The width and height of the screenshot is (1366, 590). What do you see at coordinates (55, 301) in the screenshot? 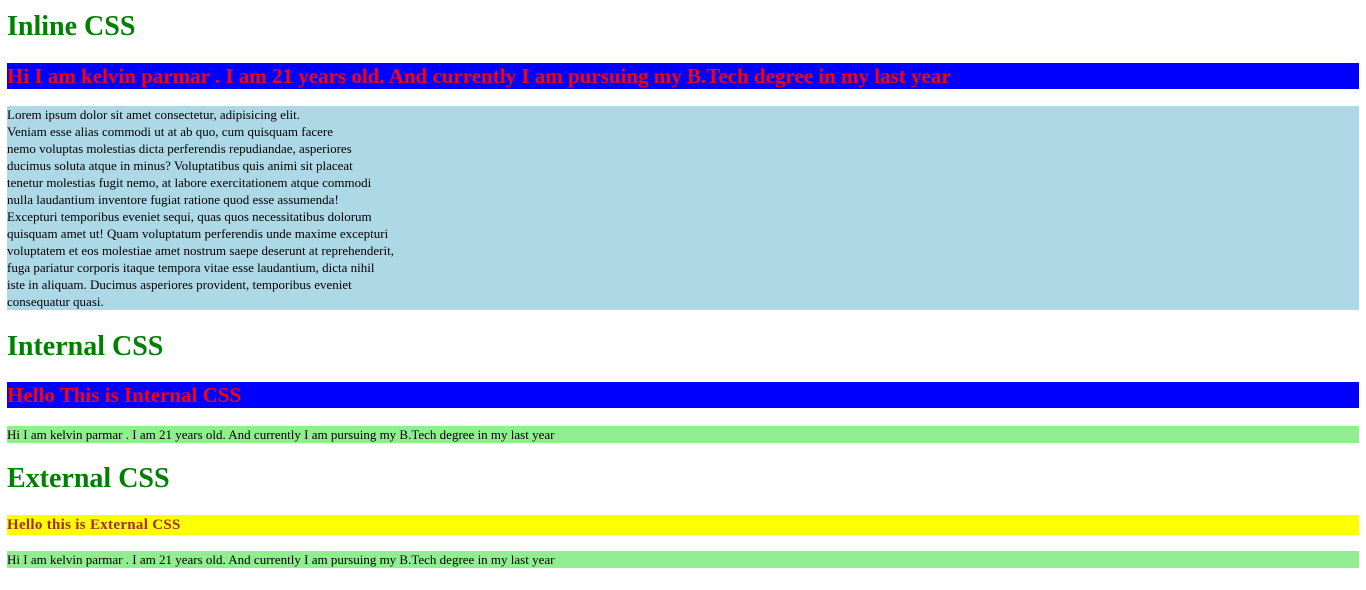
I see `lorem-line: consequatur quasi.` at bounding box center [55, 301].